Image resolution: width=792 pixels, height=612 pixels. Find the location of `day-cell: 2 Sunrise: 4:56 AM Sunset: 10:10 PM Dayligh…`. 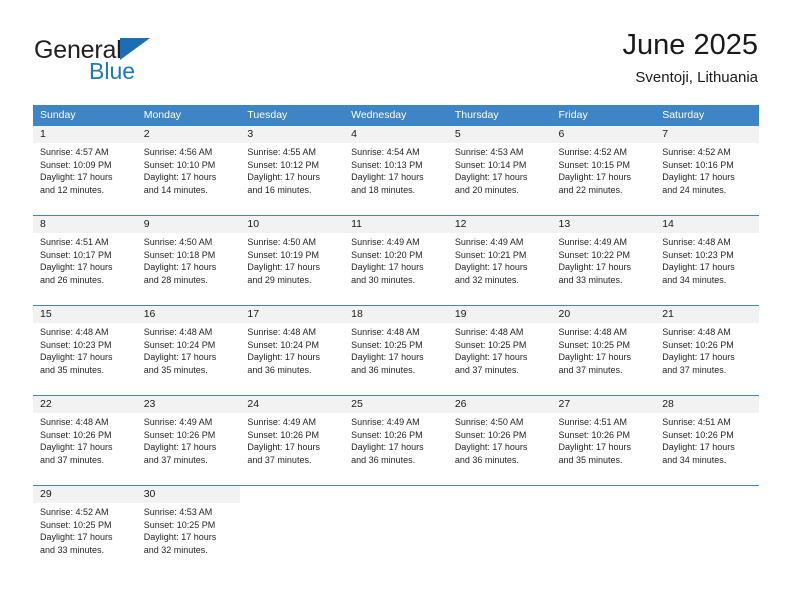

day-cell: 2 Sunrise: 4:56 AM Sunset: 10:10 PM Dayligh… is located at coordinates (188, 164).